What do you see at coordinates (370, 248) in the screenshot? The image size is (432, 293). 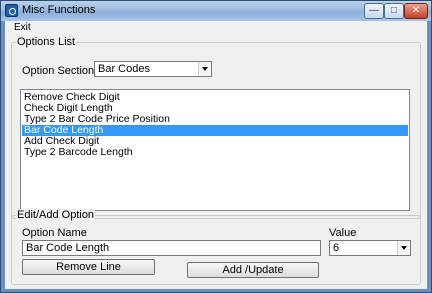 I see `value-select: 6` at bounding box center [370, 248].